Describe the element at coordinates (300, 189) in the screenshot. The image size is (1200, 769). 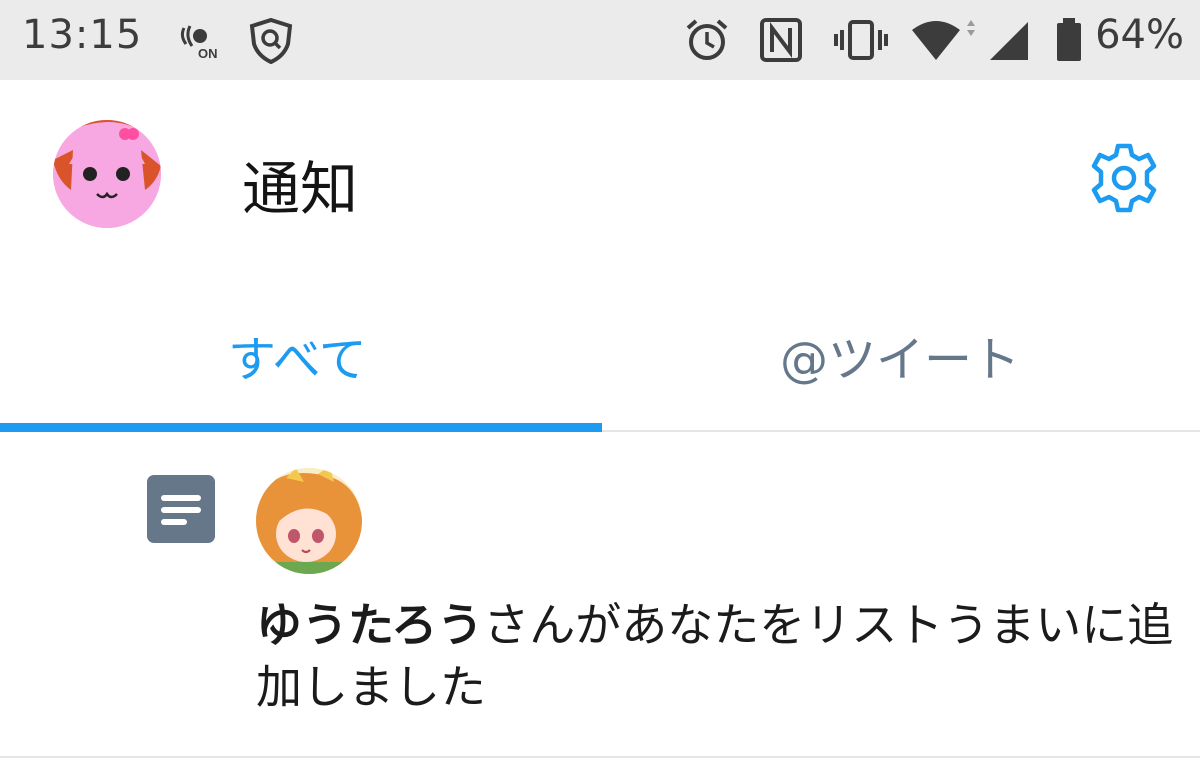
I see `page-title: 通知` at that location.